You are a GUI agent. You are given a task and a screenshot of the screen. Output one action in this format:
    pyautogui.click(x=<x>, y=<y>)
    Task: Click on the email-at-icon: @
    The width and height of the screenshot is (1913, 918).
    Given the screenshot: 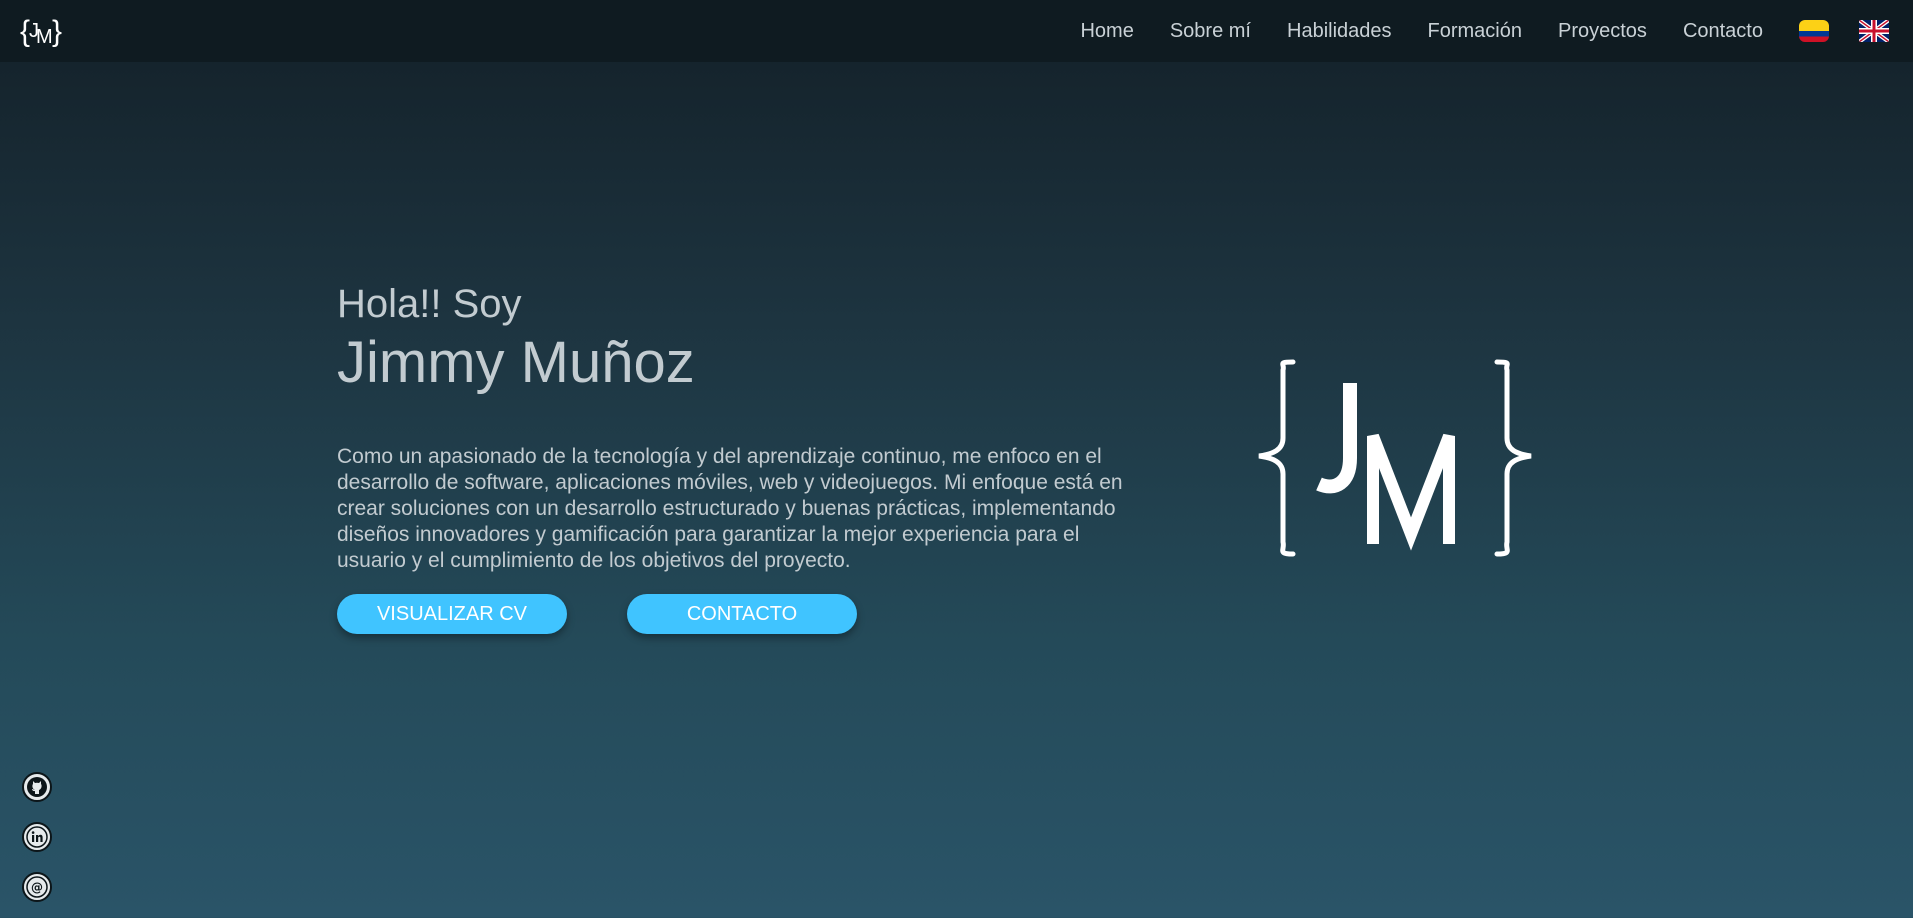 What is the action you would take?
    pyautogui.click(x=37, y=887)
    